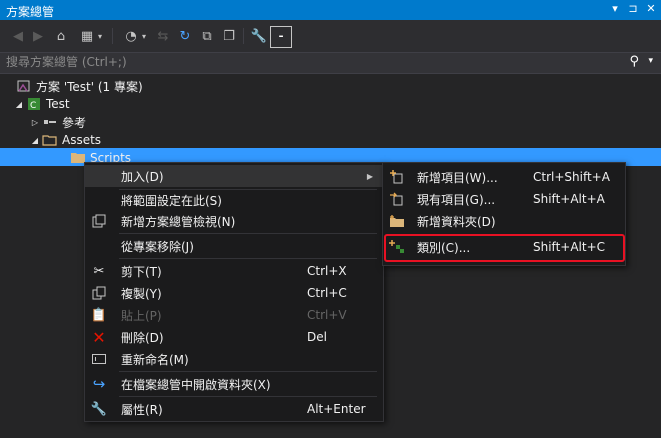 This screenshot has width=661, height=438. I want to click on window-title: 方案總管, so click(30, 12).